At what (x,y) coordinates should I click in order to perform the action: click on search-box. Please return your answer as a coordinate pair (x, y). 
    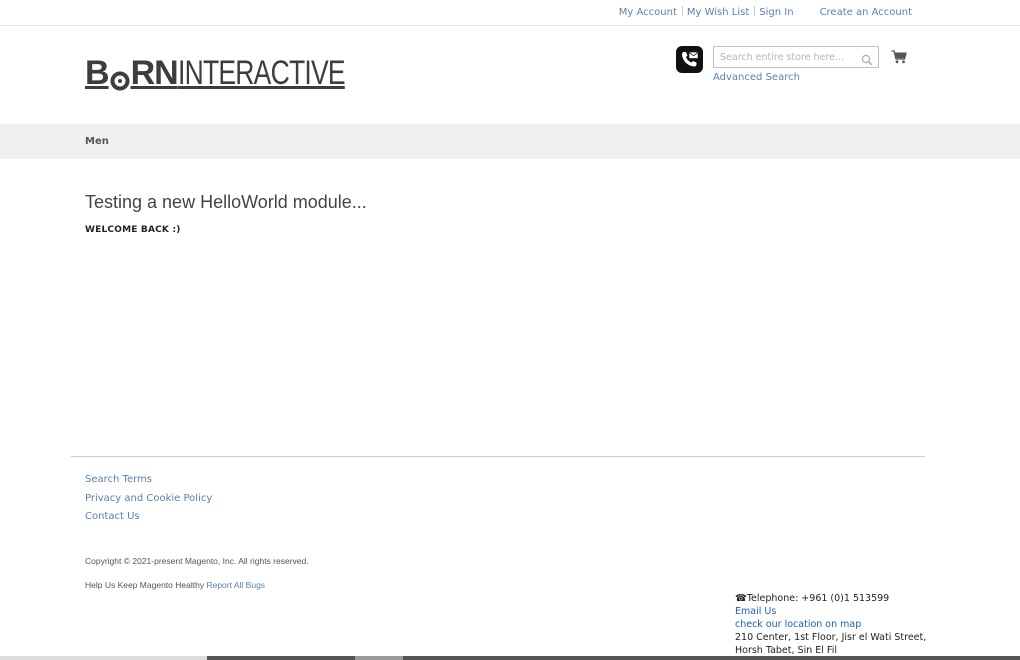
    Looking at the image, I should click on (796, 57).